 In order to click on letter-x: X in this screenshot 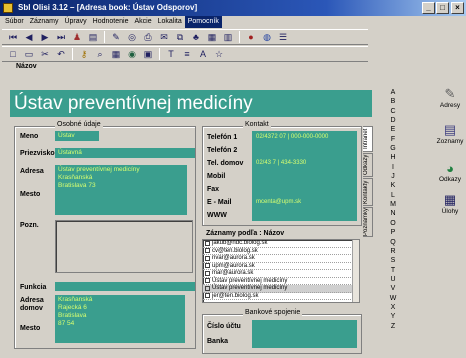, I will do `click(393, 307)`.